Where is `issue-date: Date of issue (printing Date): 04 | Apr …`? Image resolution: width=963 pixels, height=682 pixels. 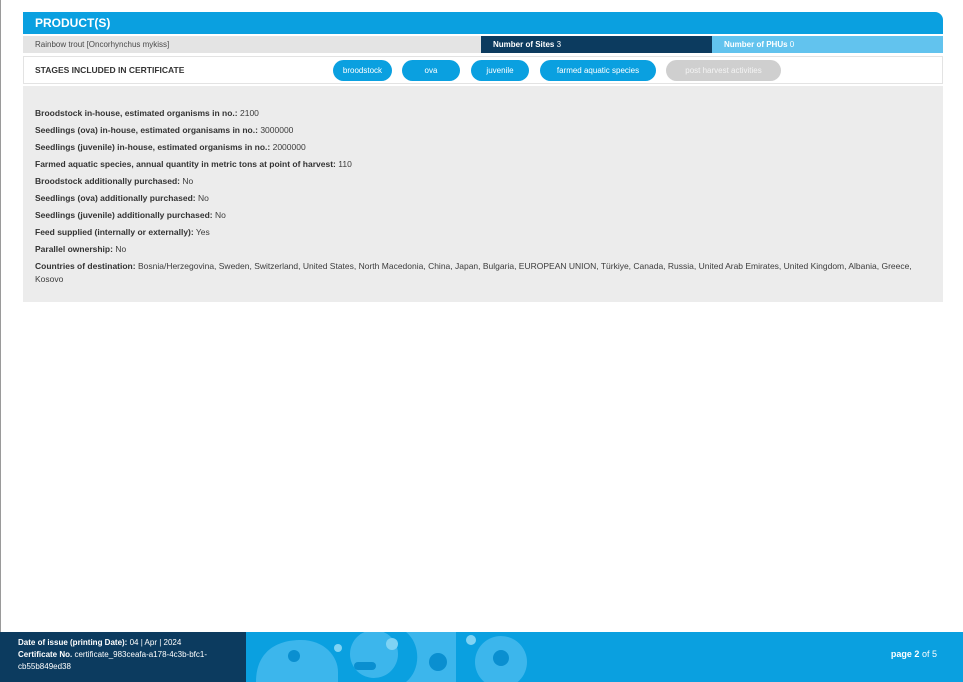
issue-date: Date of issue (printing Date): 04 | Apr … is located at coordinates (132, 643).